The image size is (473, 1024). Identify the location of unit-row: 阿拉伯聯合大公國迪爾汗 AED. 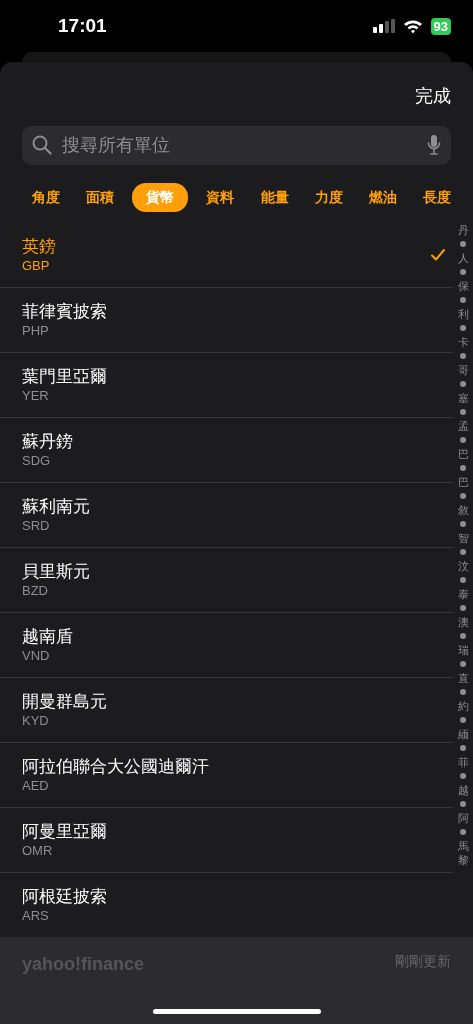
(226, 775).